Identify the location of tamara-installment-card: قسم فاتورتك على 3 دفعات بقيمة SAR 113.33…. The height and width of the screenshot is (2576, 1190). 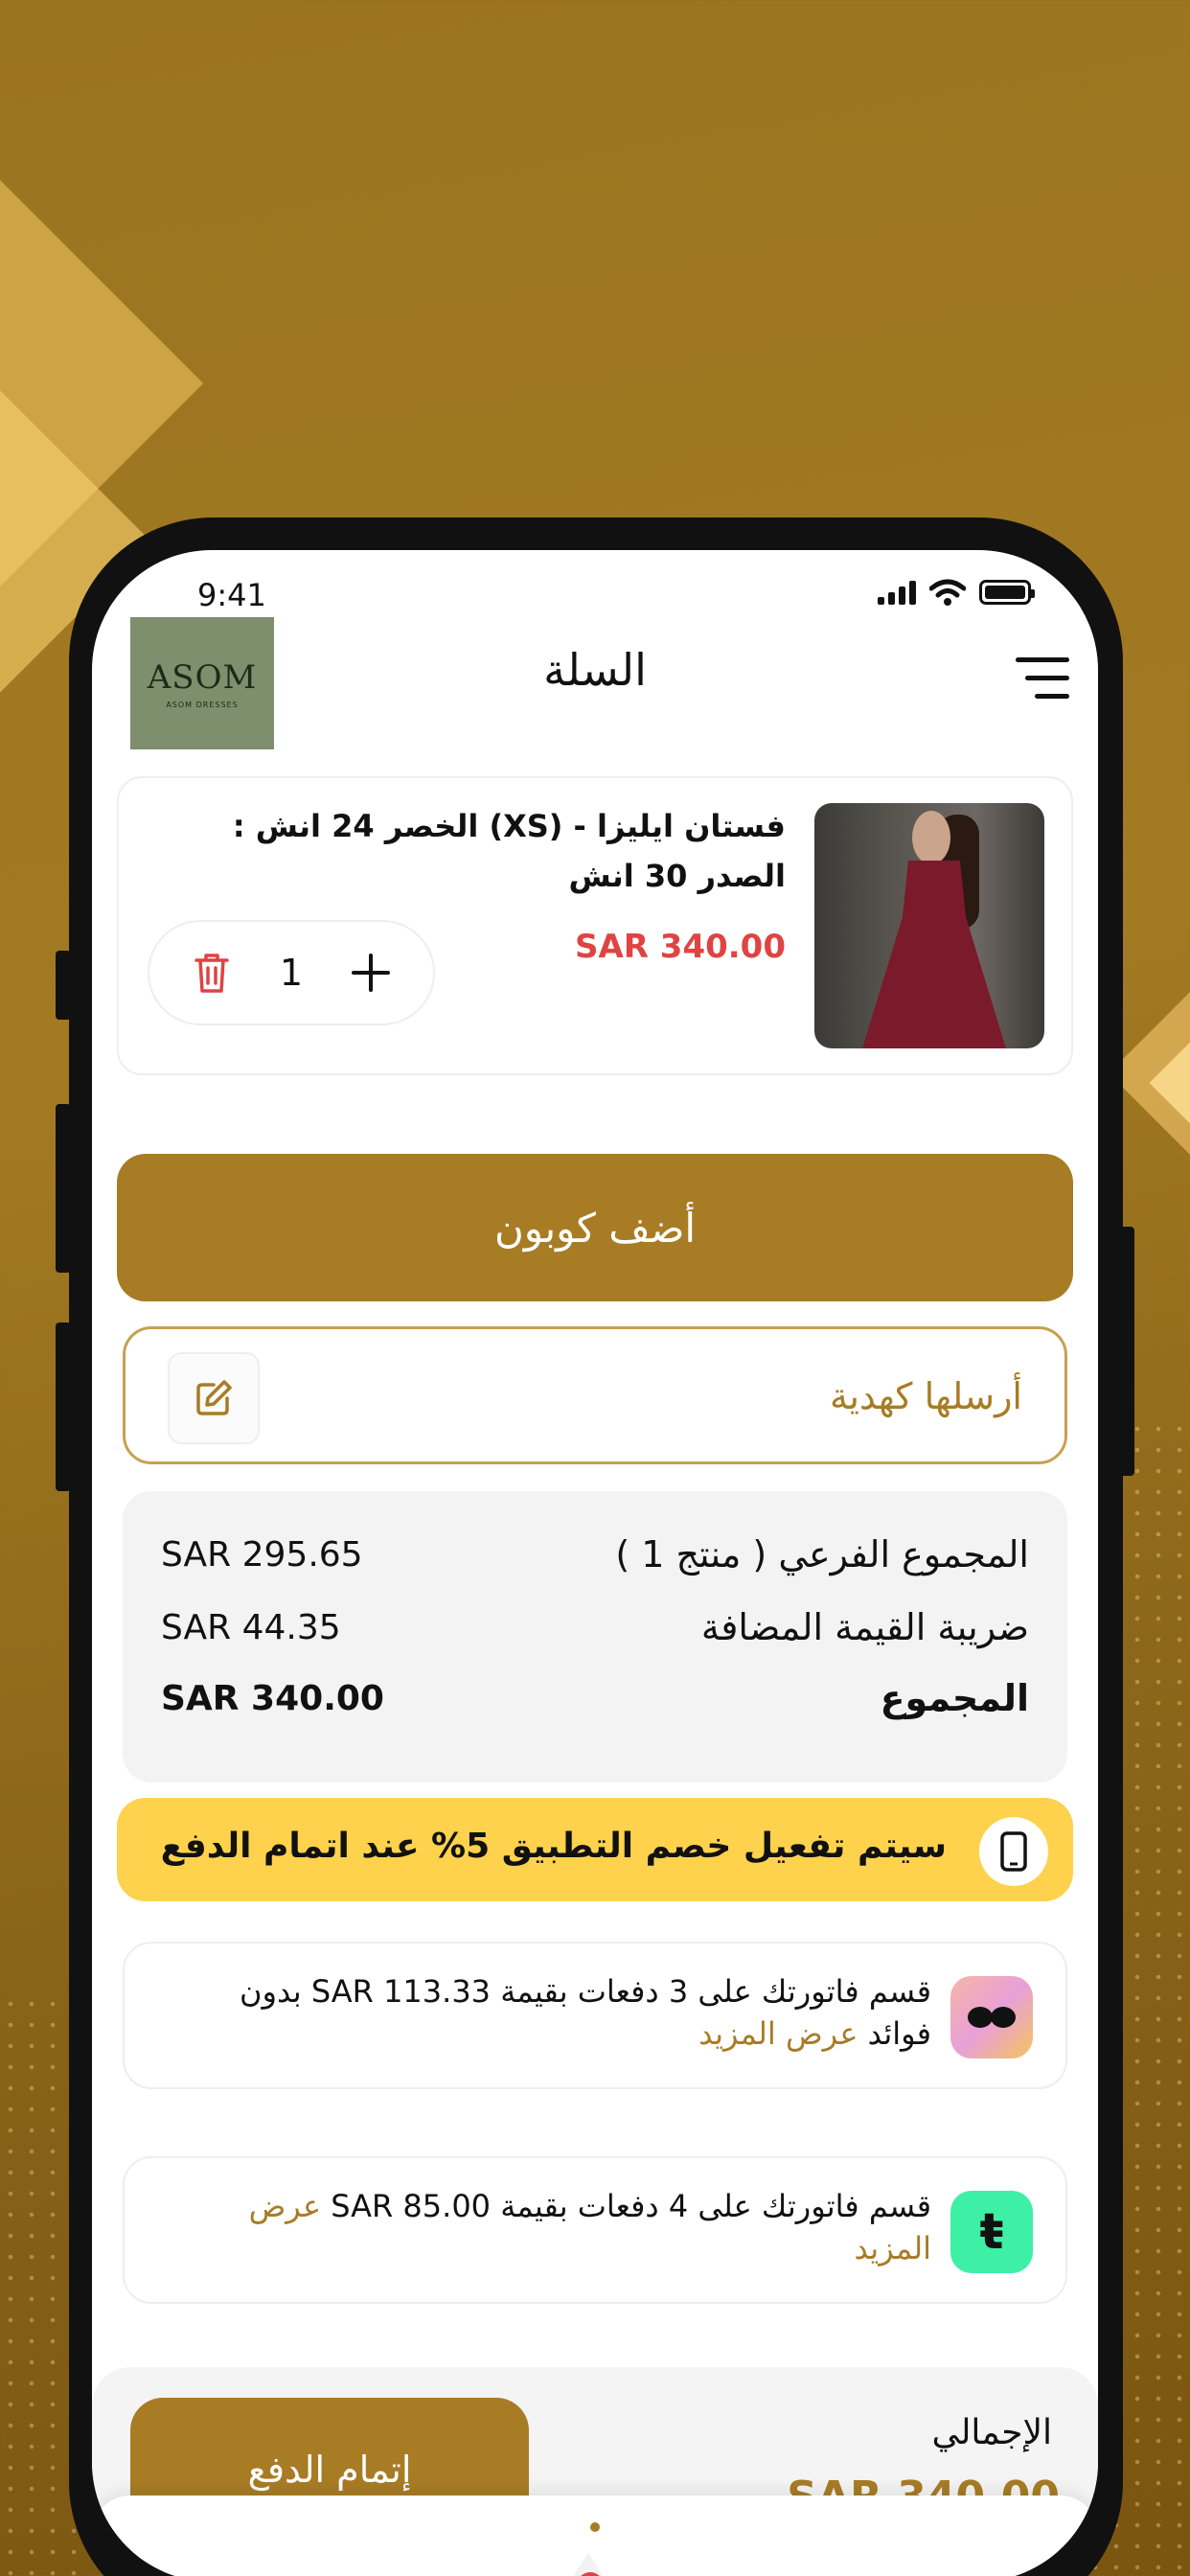
(595, 2015).